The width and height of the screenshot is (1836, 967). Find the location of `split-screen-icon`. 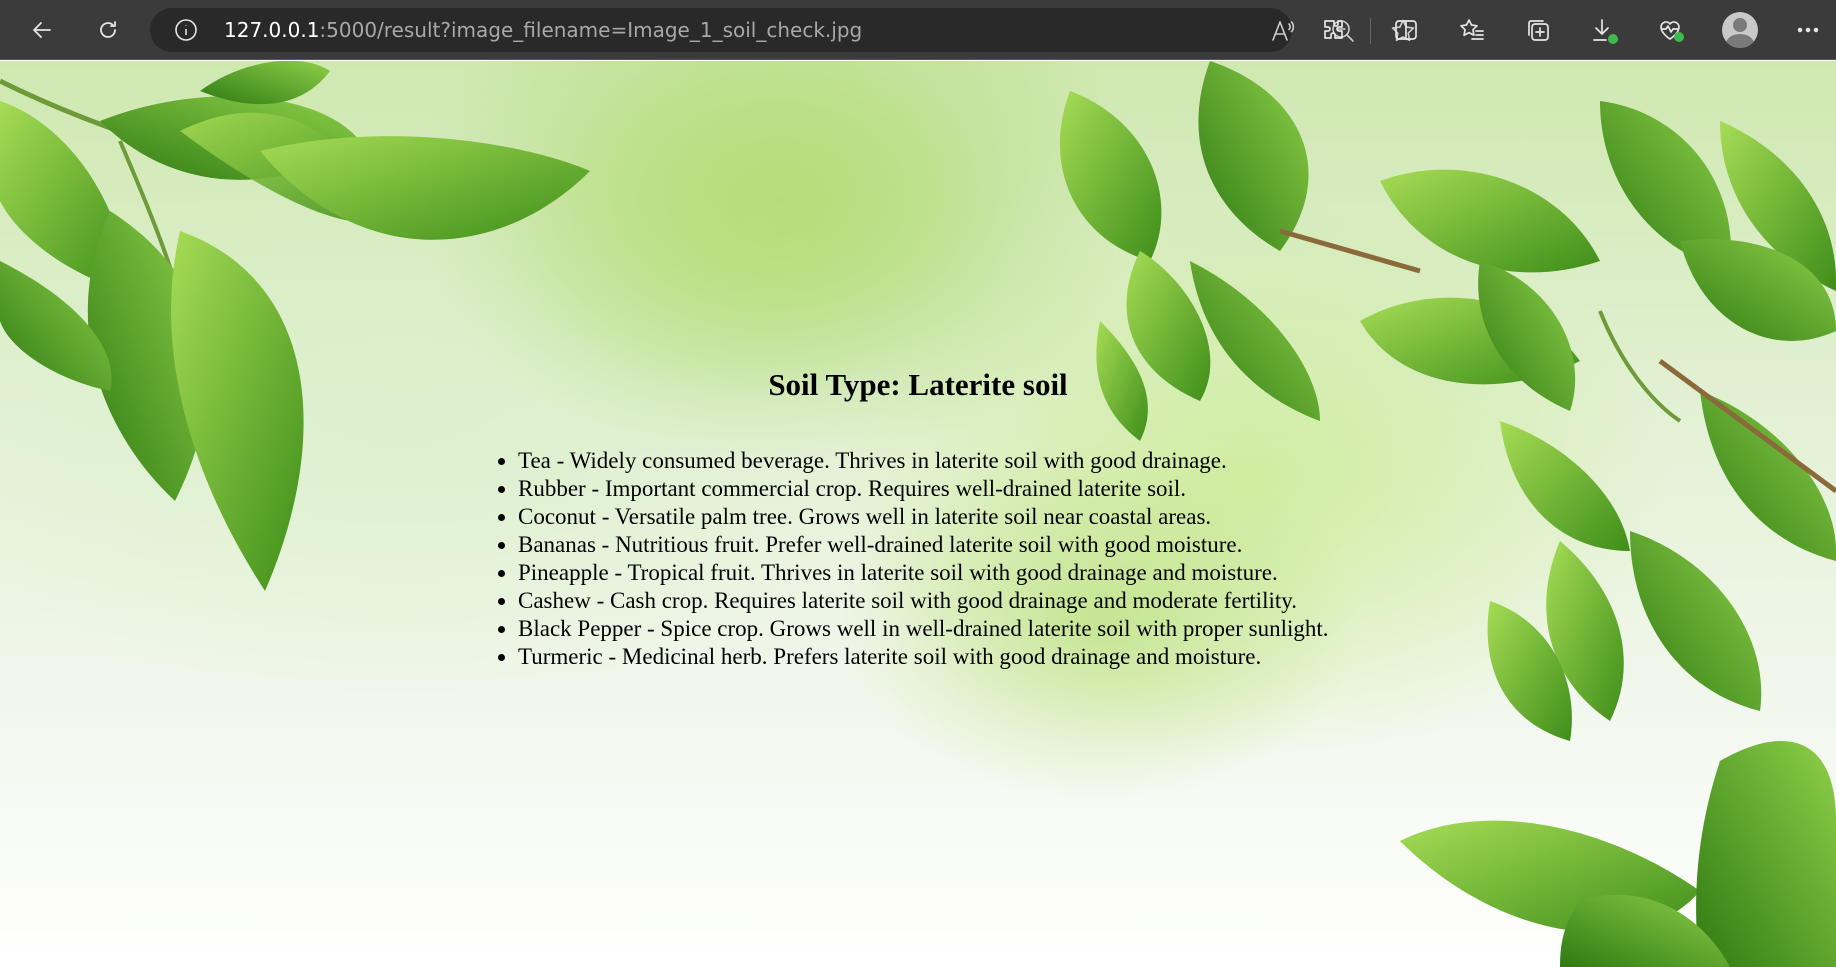

split-screen-icon is located at coordinates (1406, 30).